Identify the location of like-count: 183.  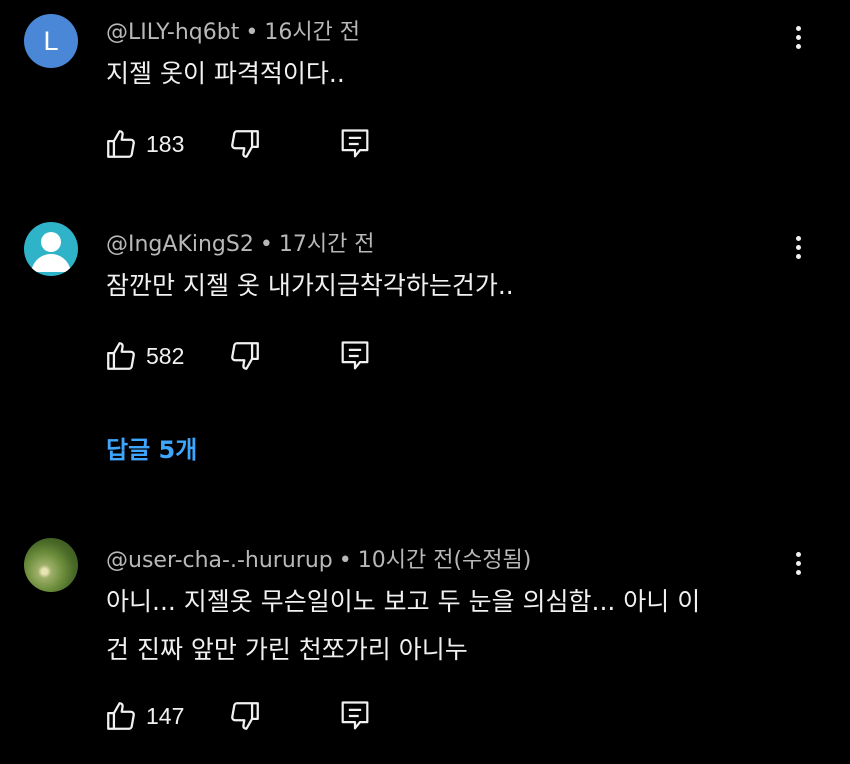
(165, 143).